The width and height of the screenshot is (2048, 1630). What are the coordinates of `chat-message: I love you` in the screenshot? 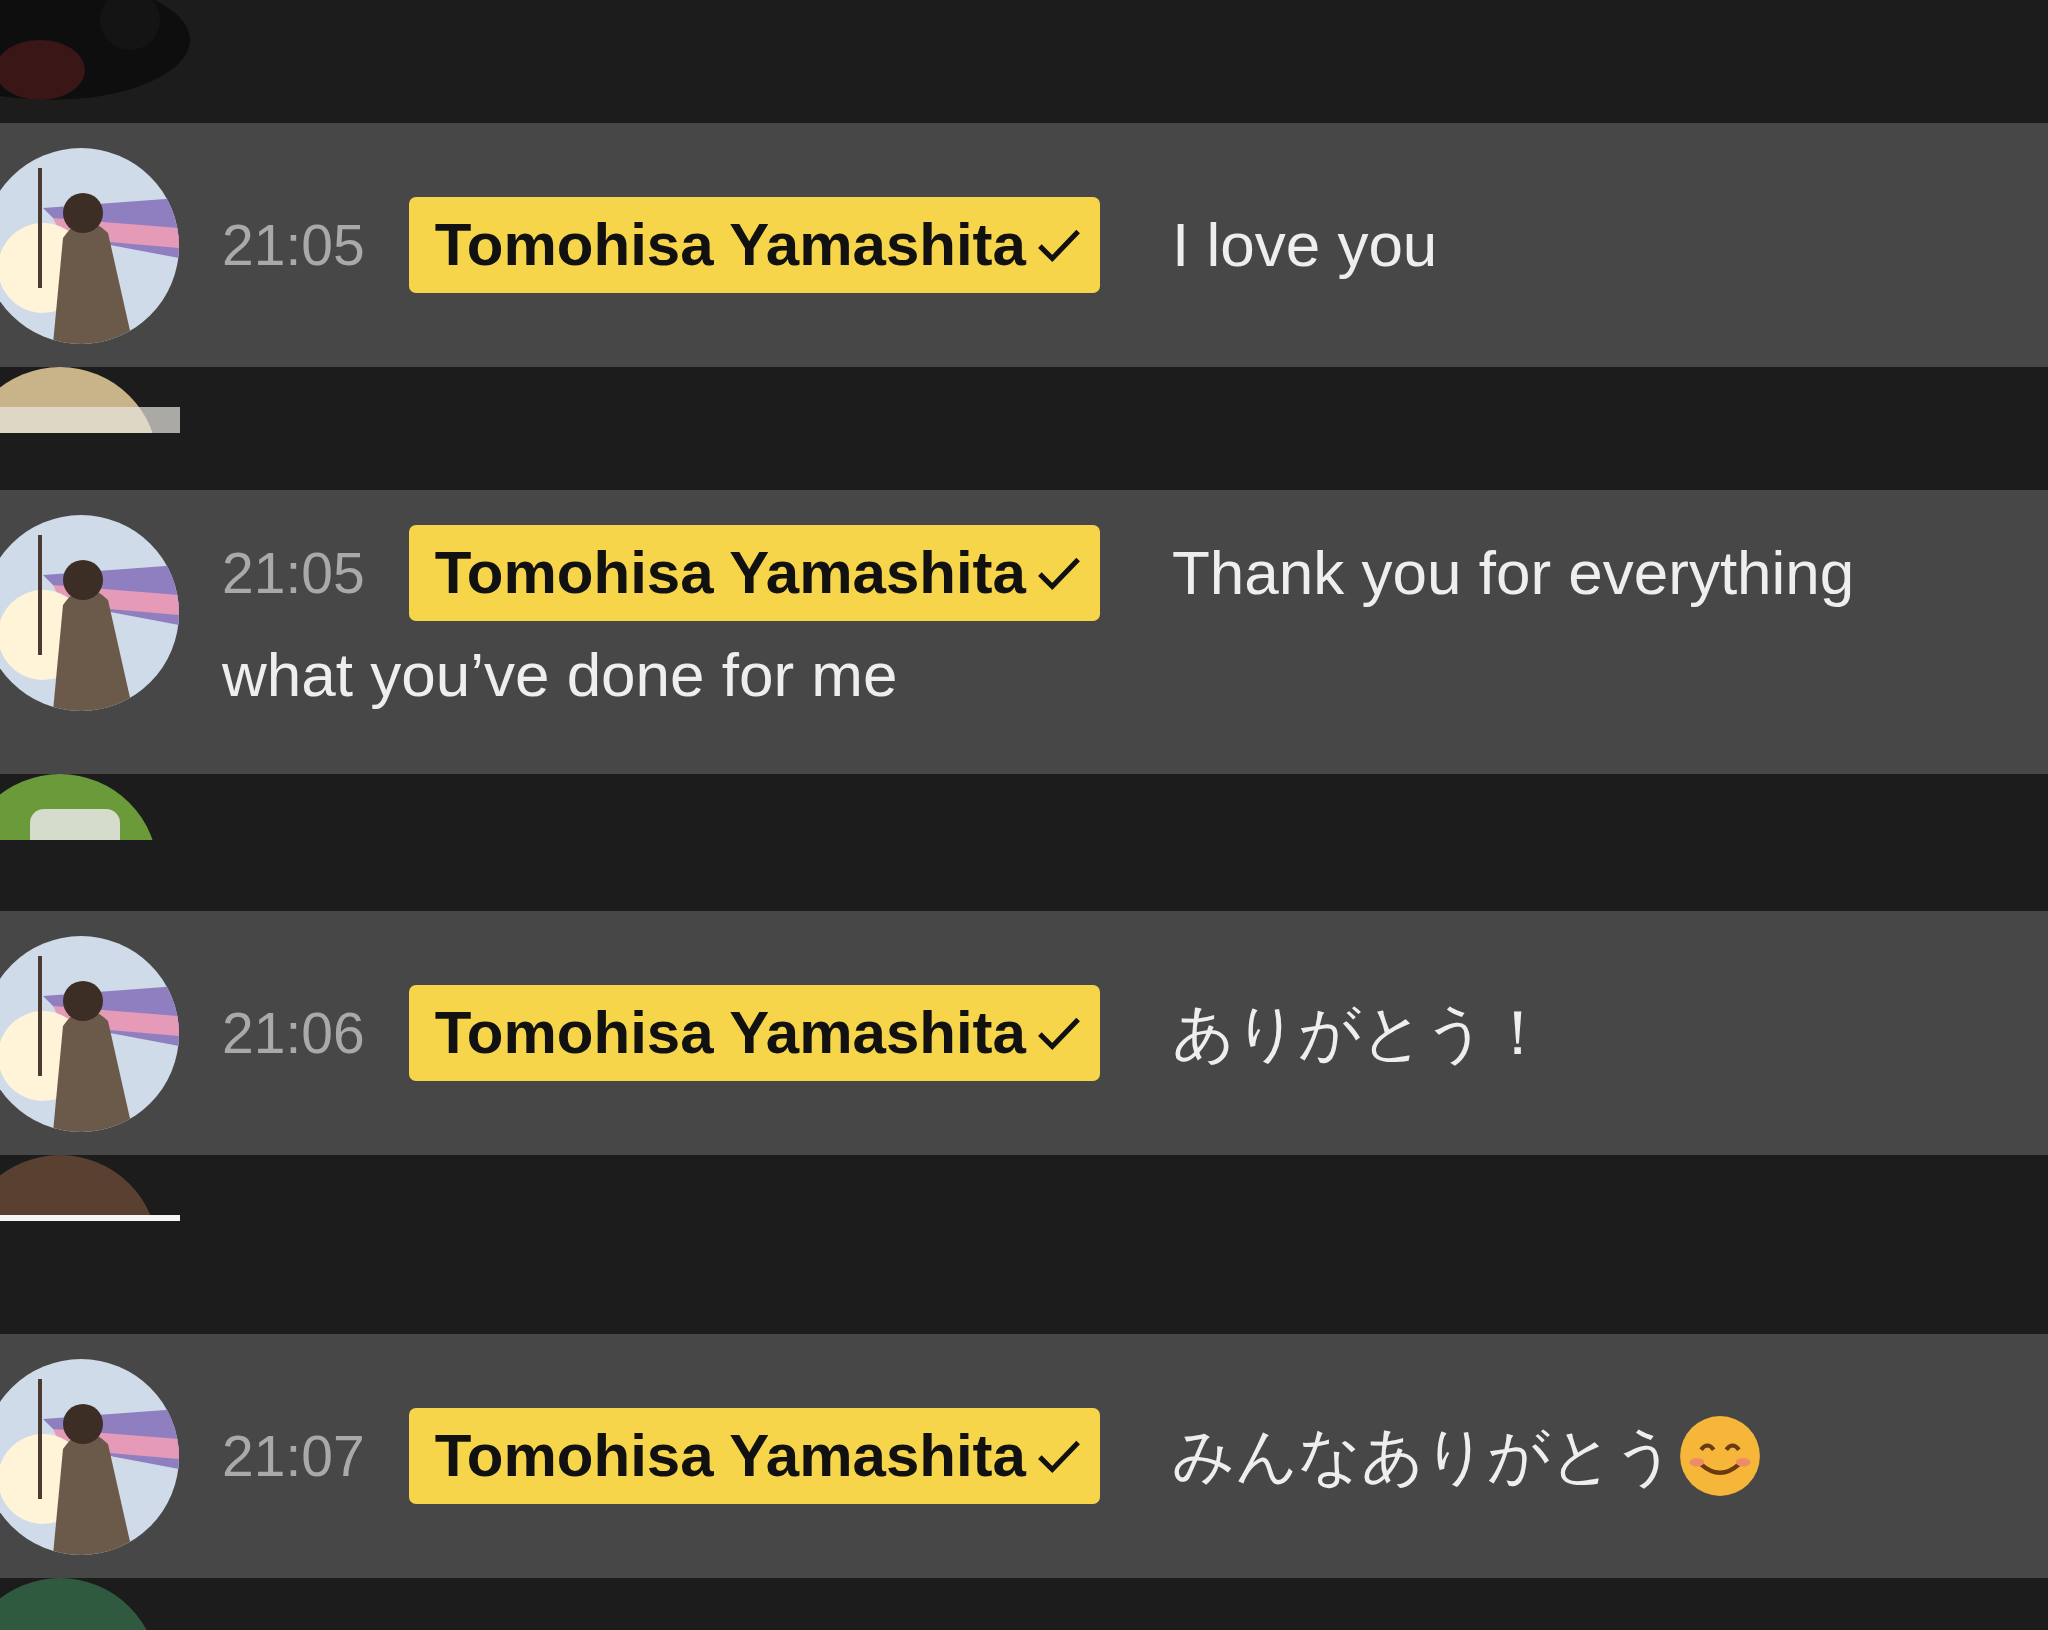 It's located at (1304, 245).